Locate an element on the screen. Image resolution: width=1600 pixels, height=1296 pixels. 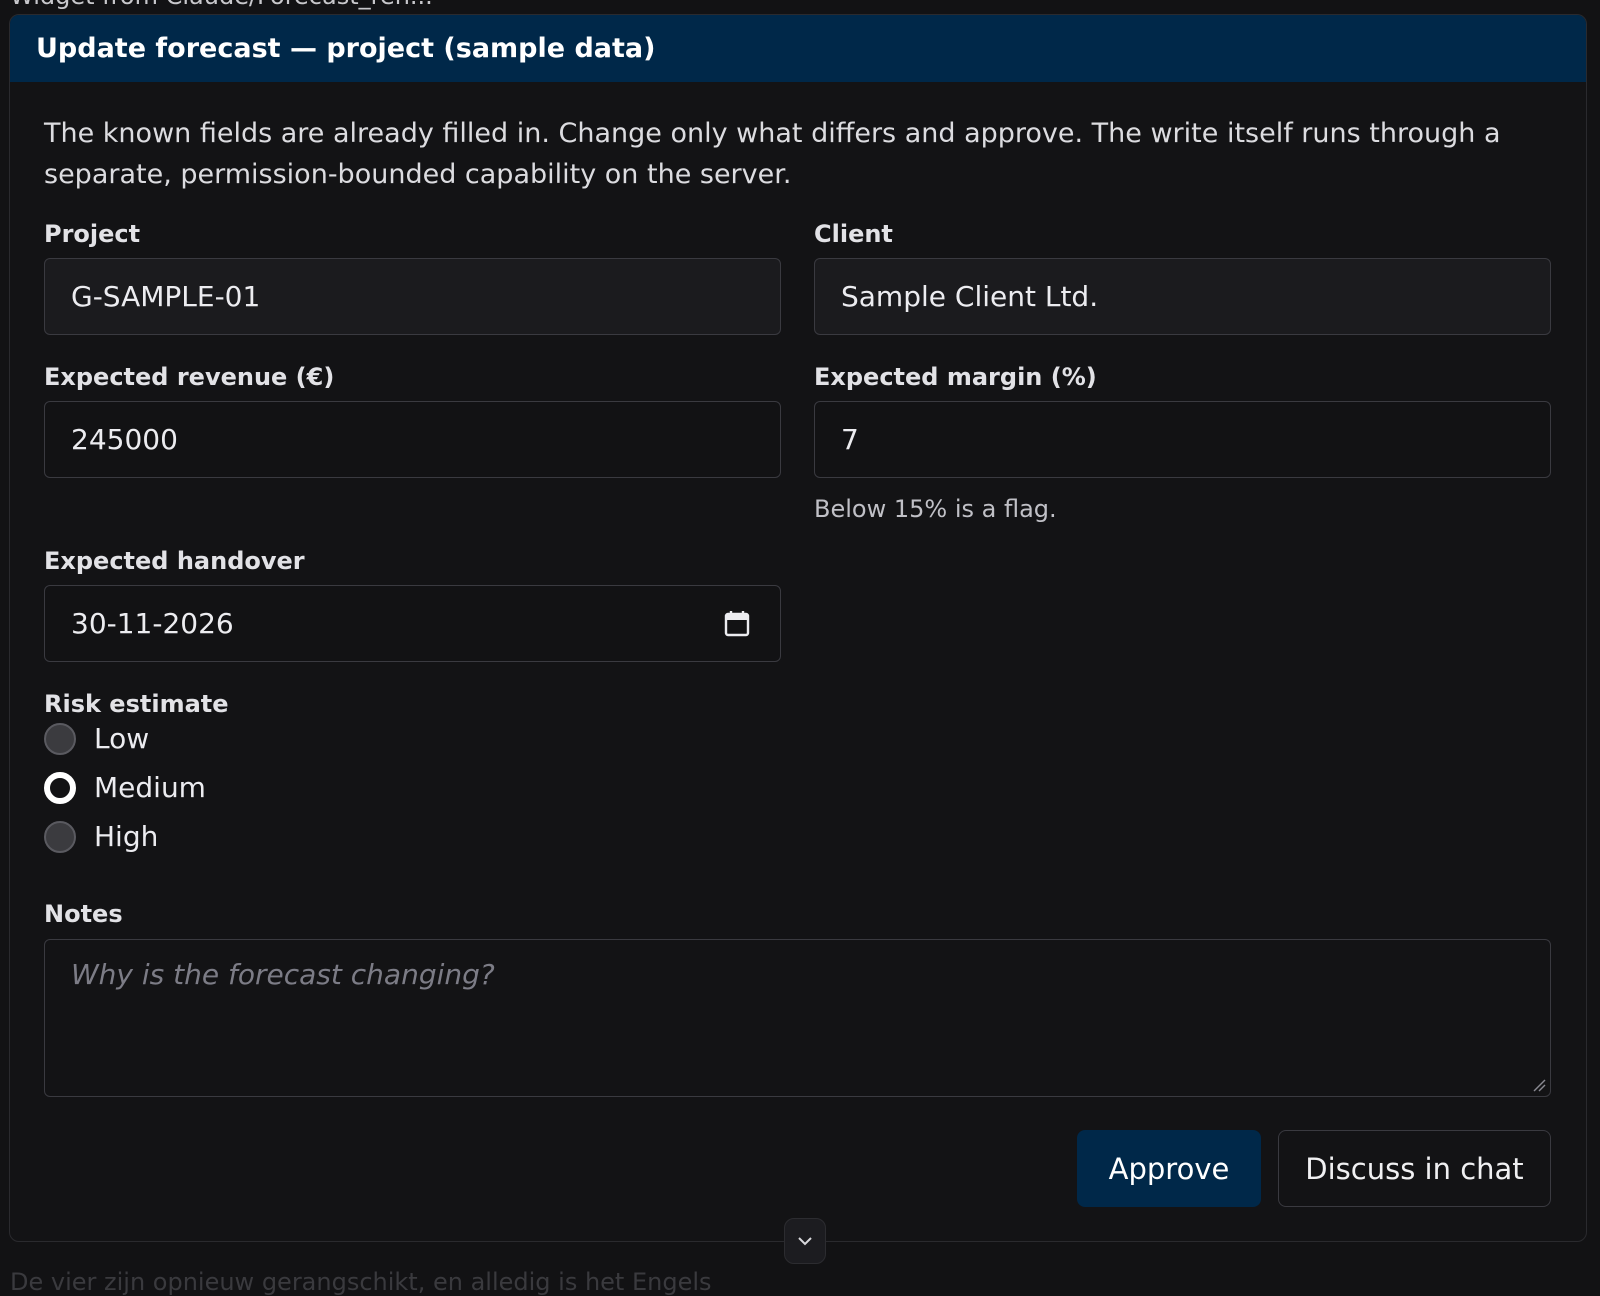
chevron-down-icon is located at coordinates (805, 1241).